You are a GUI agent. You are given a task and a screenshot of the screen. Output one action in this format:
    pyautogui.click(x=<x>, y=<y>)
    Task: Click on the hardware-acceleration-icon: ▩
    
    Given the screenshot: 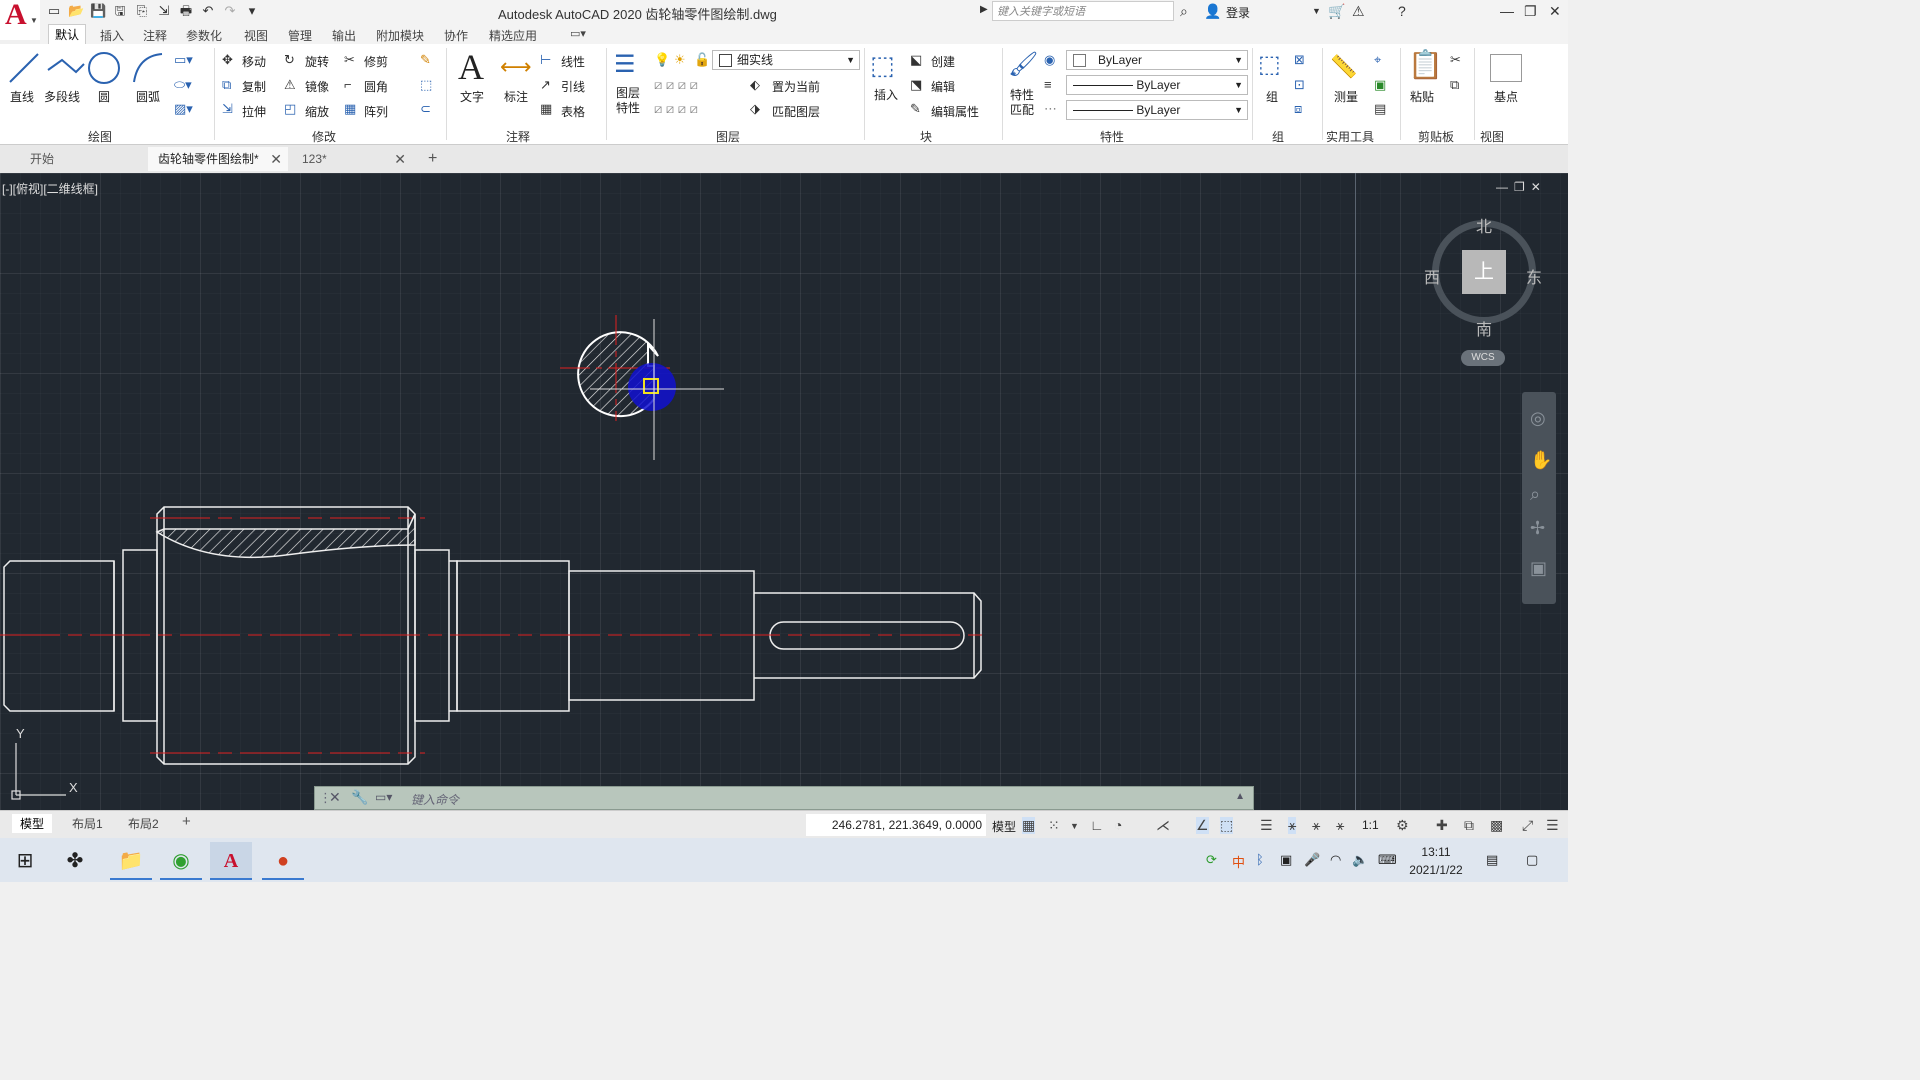 What is the action you would take?
    pyautogui.click(x=1496, y=825)
    